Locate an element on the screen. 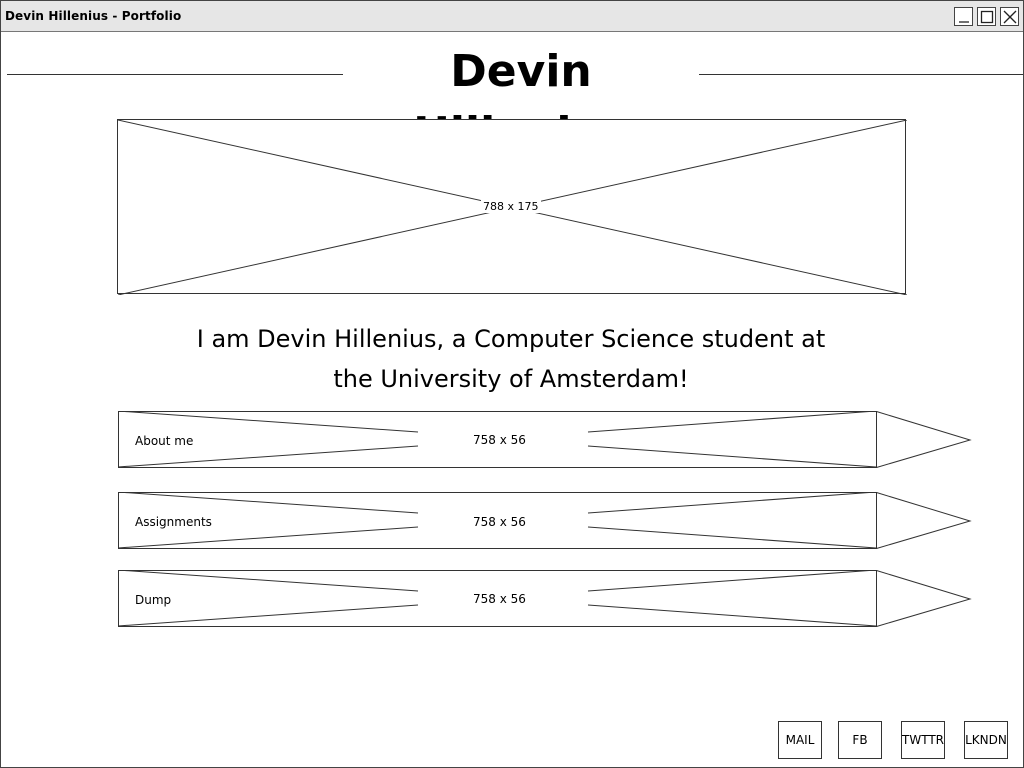  maximize-icon is located at coordinates (987, 17).